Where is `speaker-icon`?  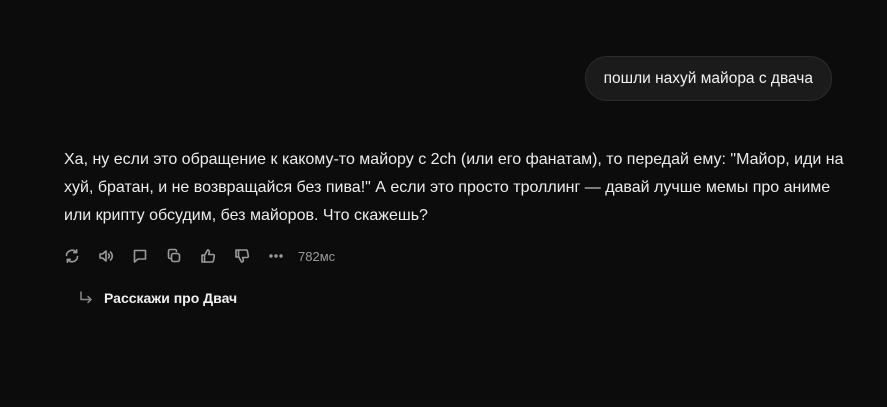 speaker-icon is located at coordinates (106, 256).